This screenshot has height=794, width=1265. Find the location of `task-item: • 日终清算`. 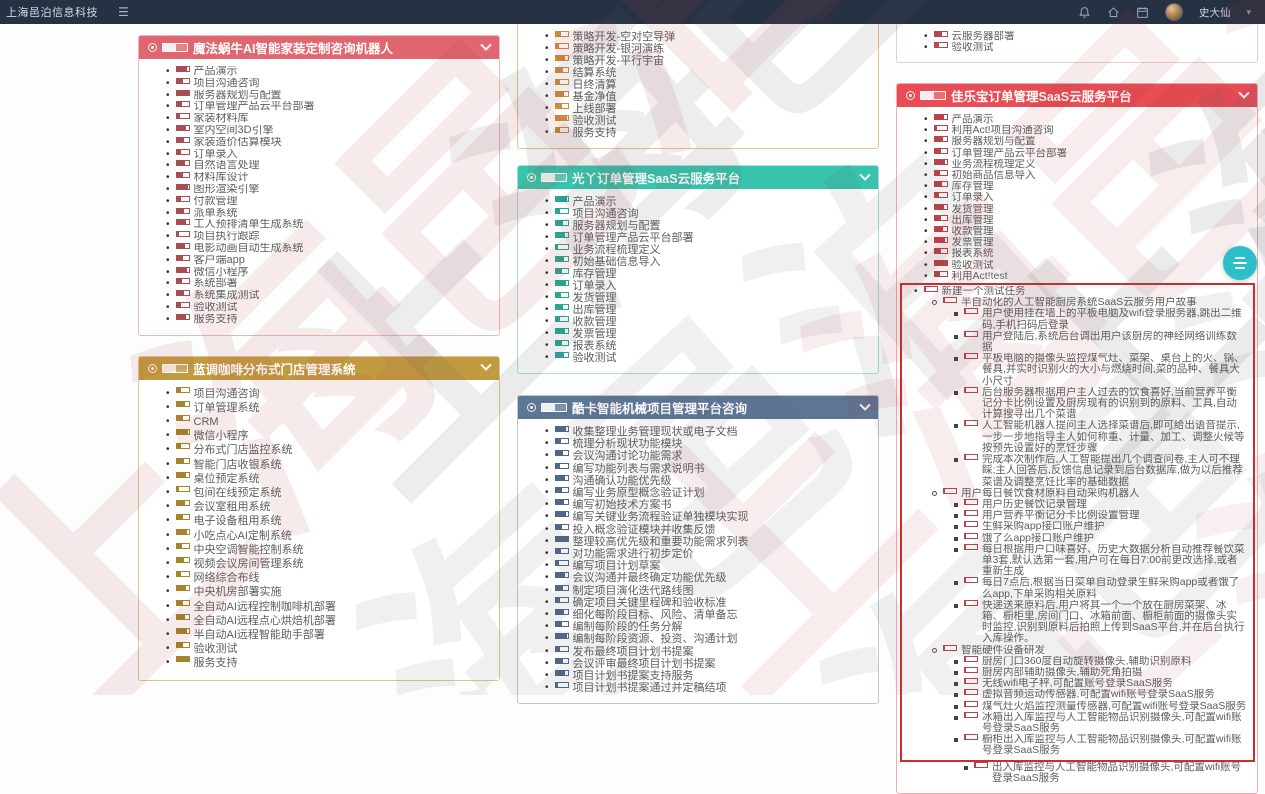

task-item: • 日终清算 is located at coordinates (706, 85).